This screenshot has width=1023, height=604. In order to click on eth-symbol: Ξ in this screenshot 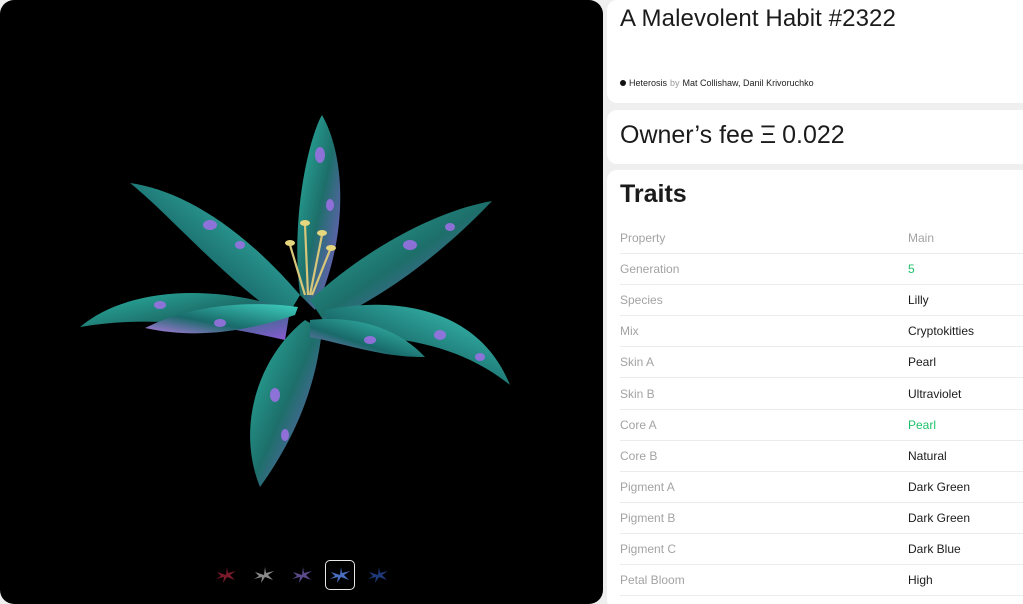, I will do `click(768, 135)`.